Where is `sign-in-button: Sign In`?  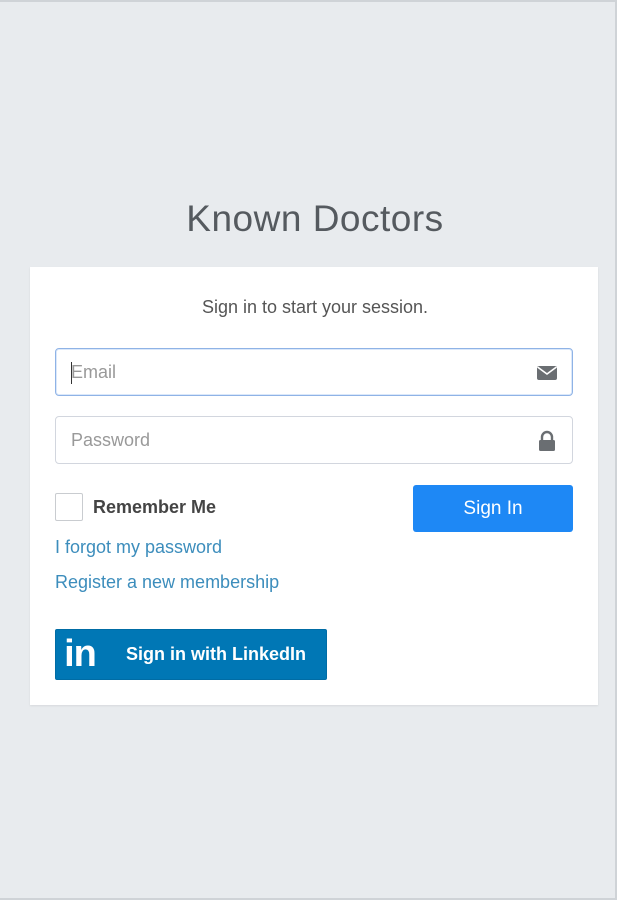 sign-in-button: Sign In is located at coordinates (493, 508).